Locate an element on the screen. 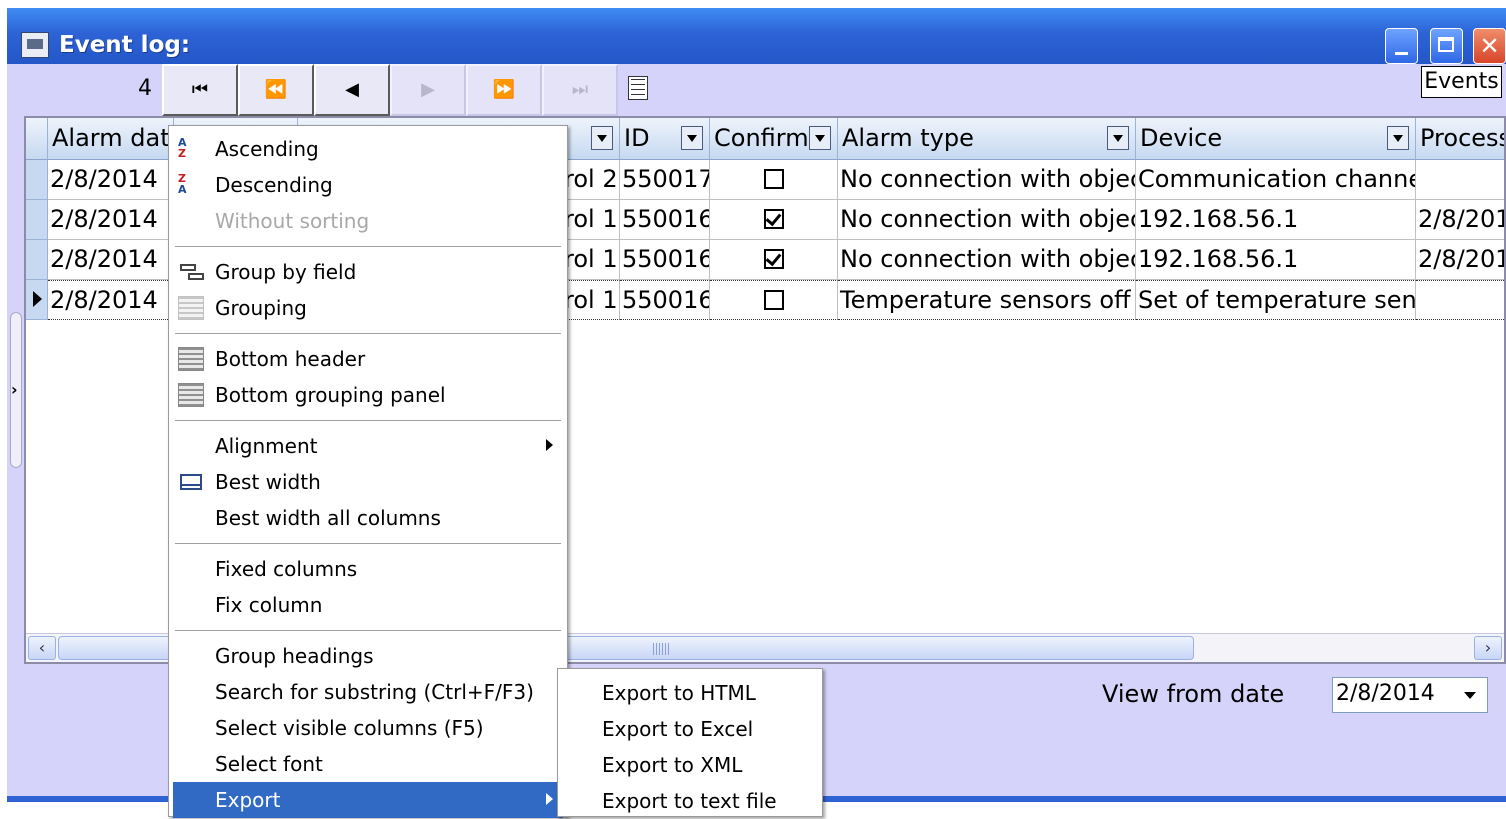  menu-item-fix-column: Fix column is located at coordinates (368, 605).